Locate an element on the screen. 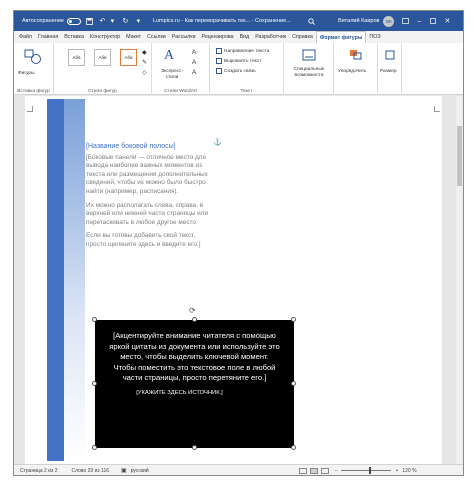  zoom-level: 120 % is located at coordinates (409, 471).